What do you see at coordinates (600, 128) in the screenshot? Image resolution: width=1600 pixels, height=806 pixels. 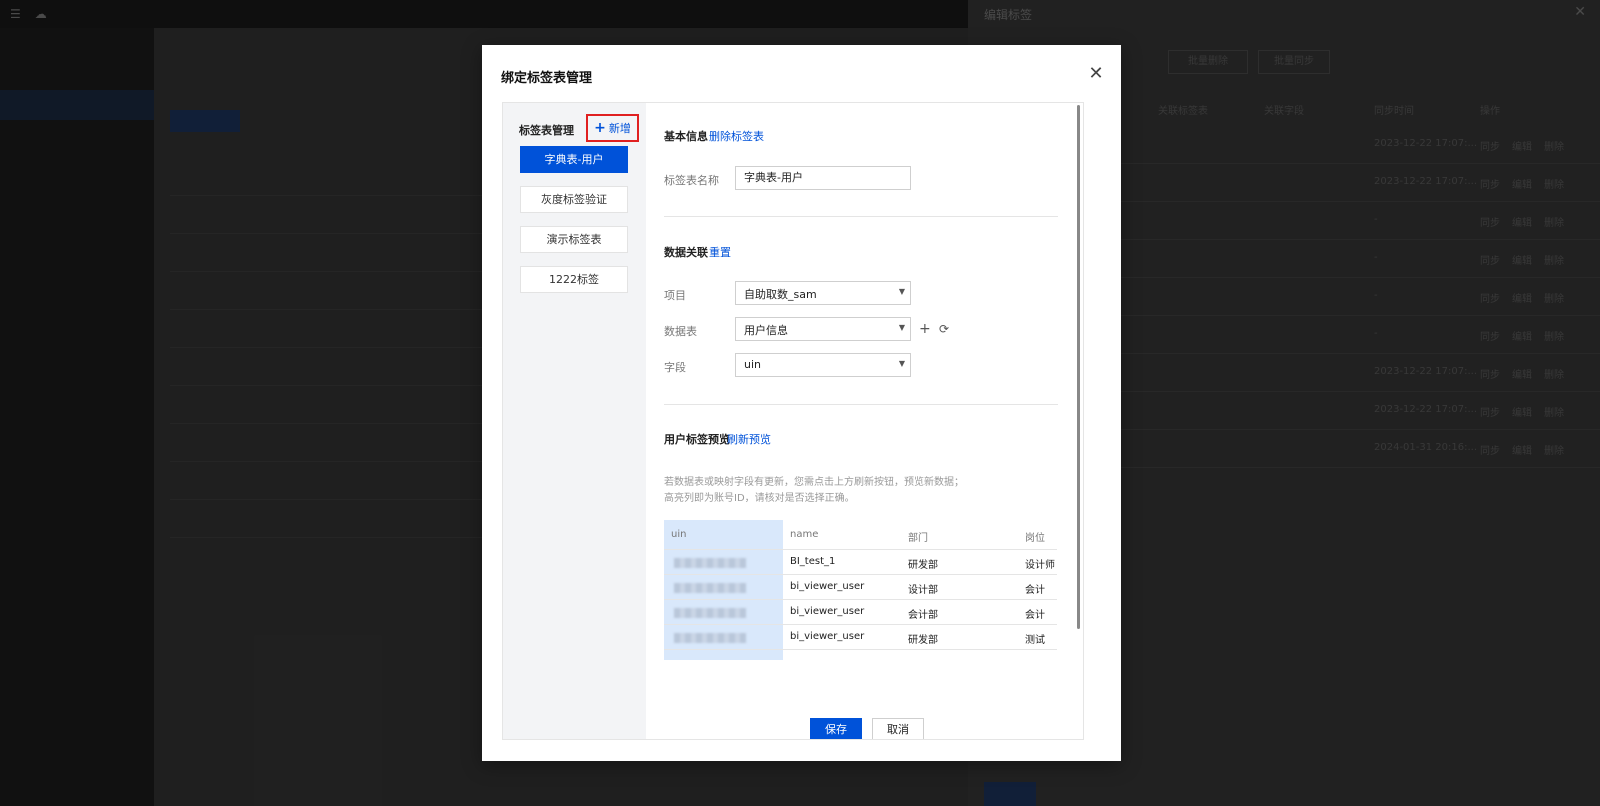 I see `plus-icon: +` at bounding box center [600, 128].